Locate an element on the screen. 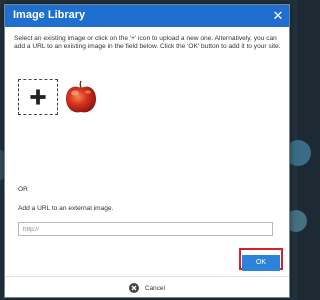  cancel-button: Cancel is located at coordinates (147, 288).